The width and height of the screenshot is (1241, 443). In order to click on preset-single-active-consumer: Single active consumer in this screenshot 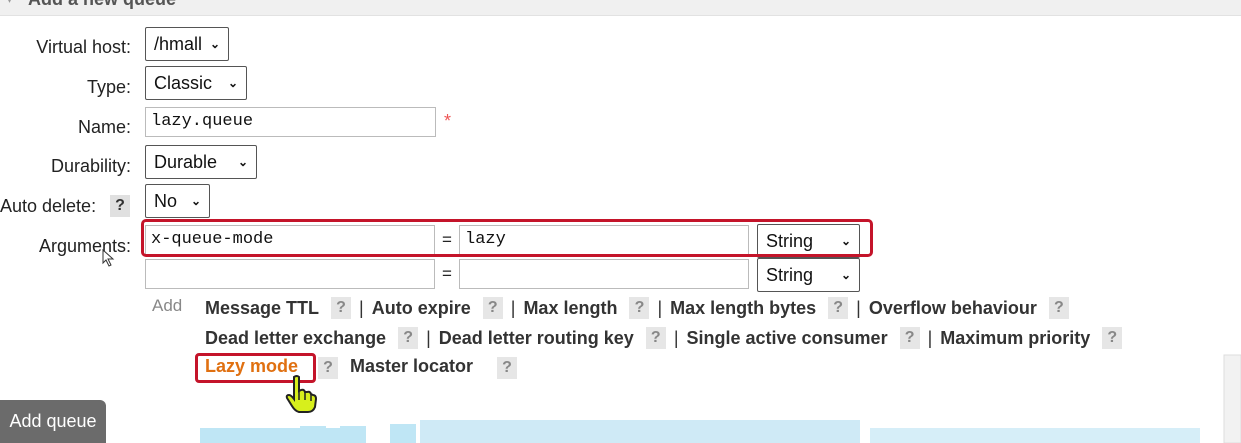, I will do `click(787, 338)`.